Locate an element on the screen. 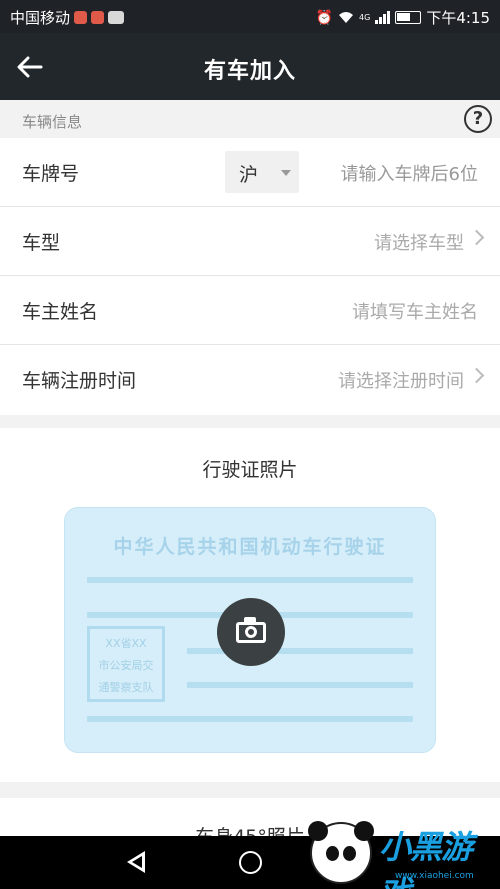 The height and width of the screenshot is (889, 500). owner-input: 请填写车主姓名 is located at coordinates (415, 311).